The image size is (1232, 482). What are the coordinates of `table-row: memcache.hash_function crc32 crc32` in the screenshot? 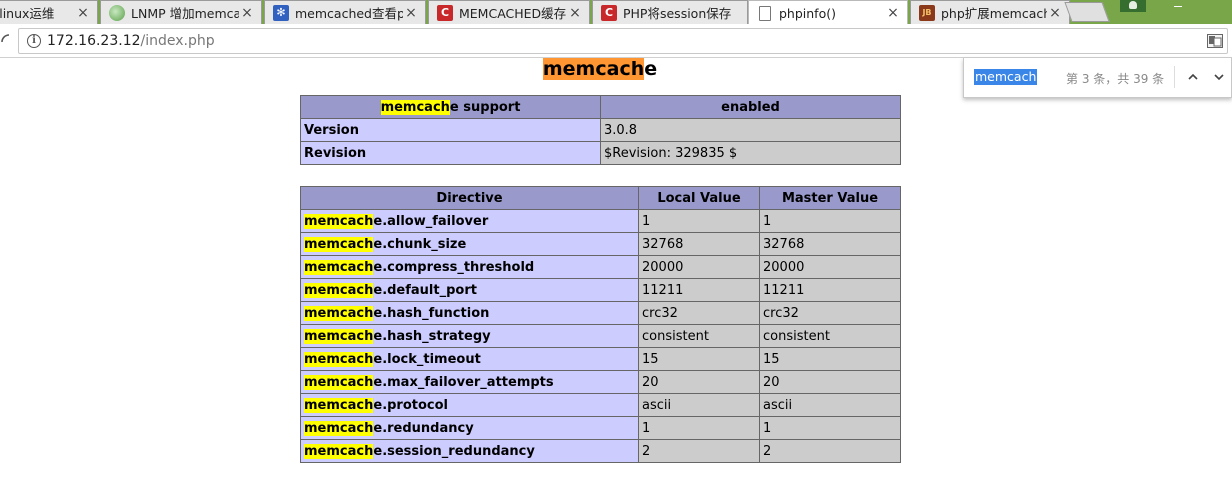 It's located at (600, 313).